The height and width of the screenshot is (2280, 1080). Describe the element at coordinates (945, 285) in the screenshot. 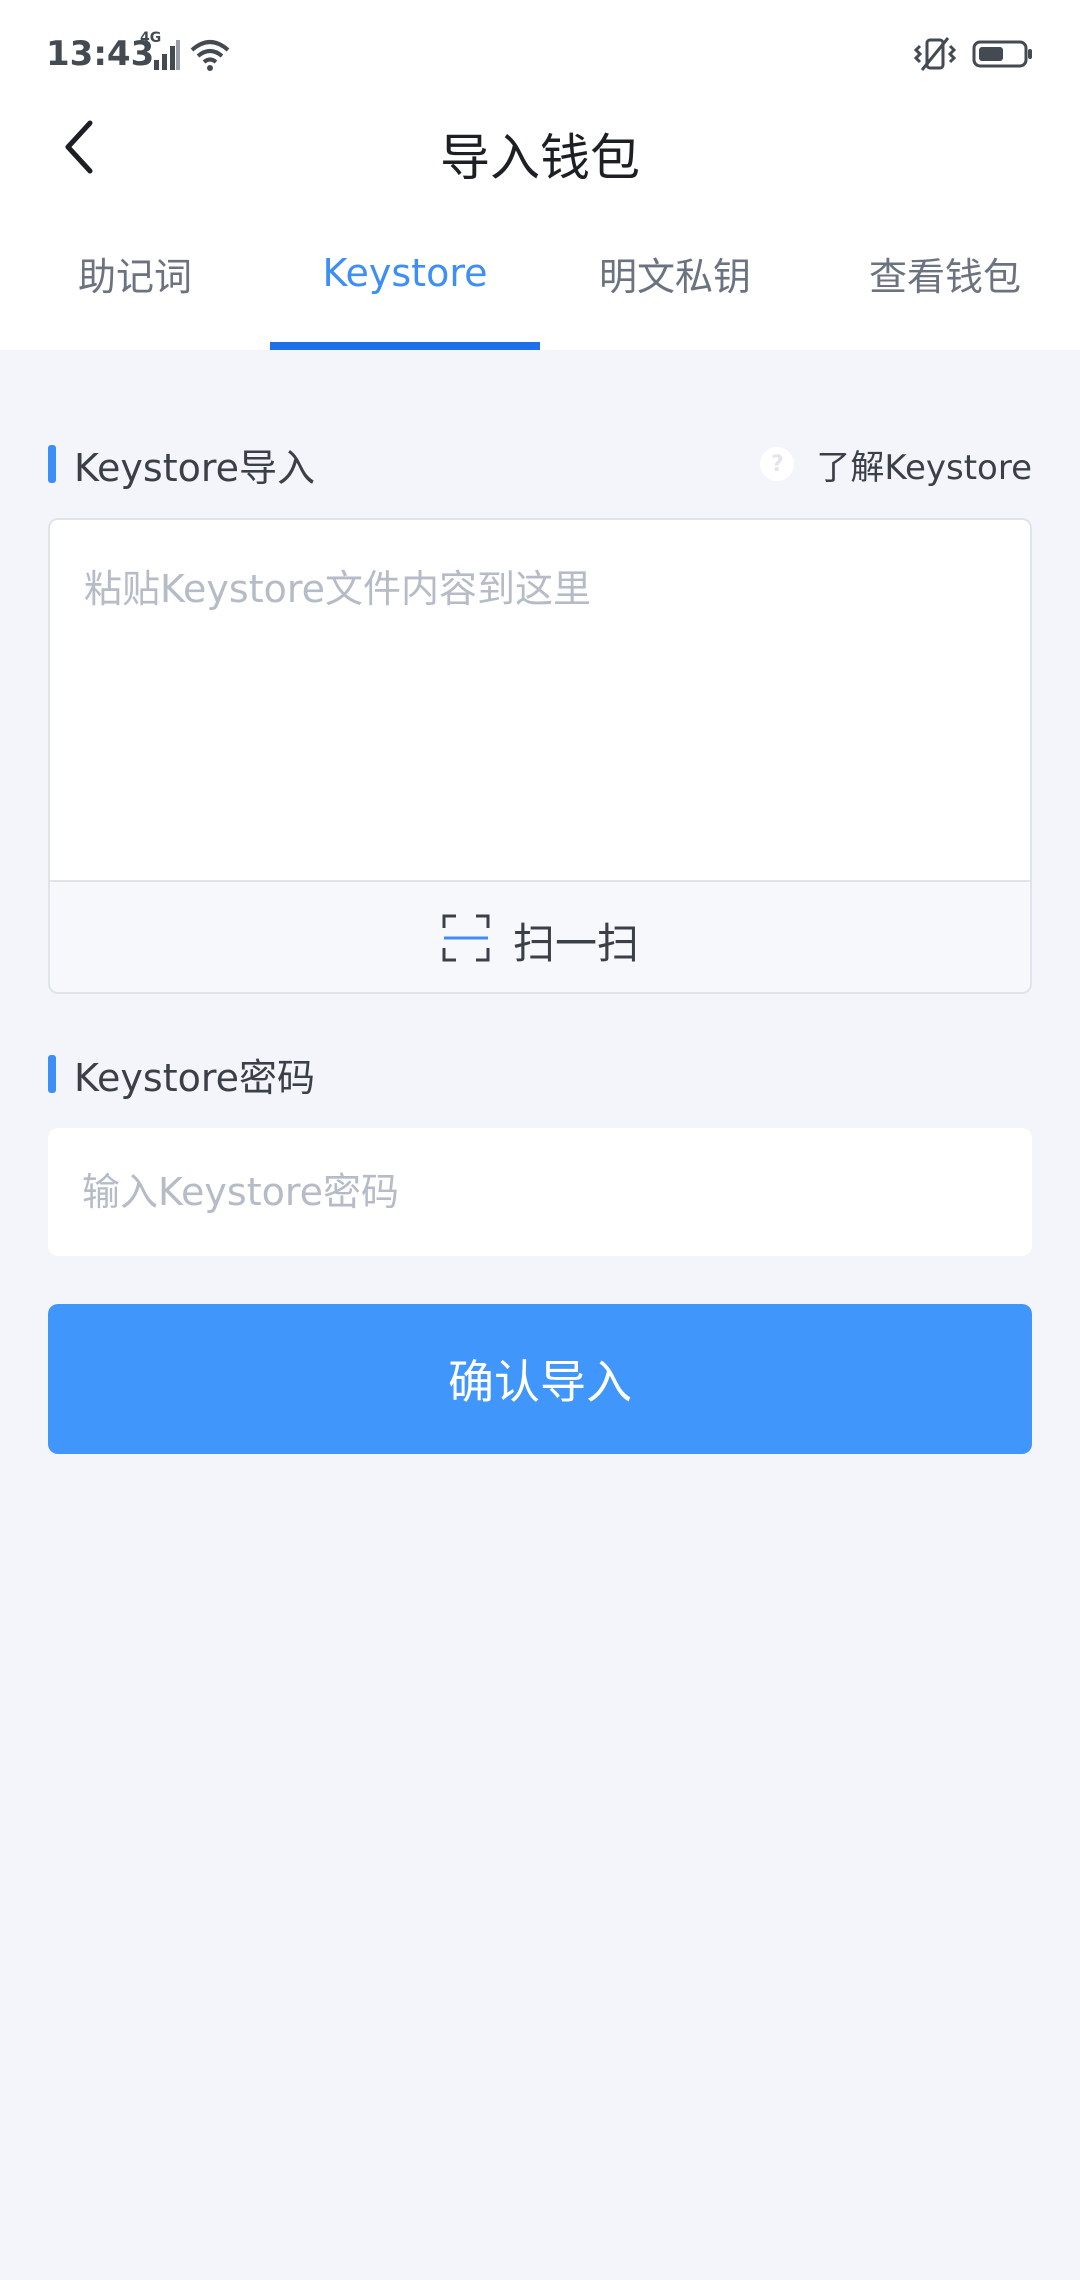

I see `tab-view-wallet: 查看钱包` at that location.